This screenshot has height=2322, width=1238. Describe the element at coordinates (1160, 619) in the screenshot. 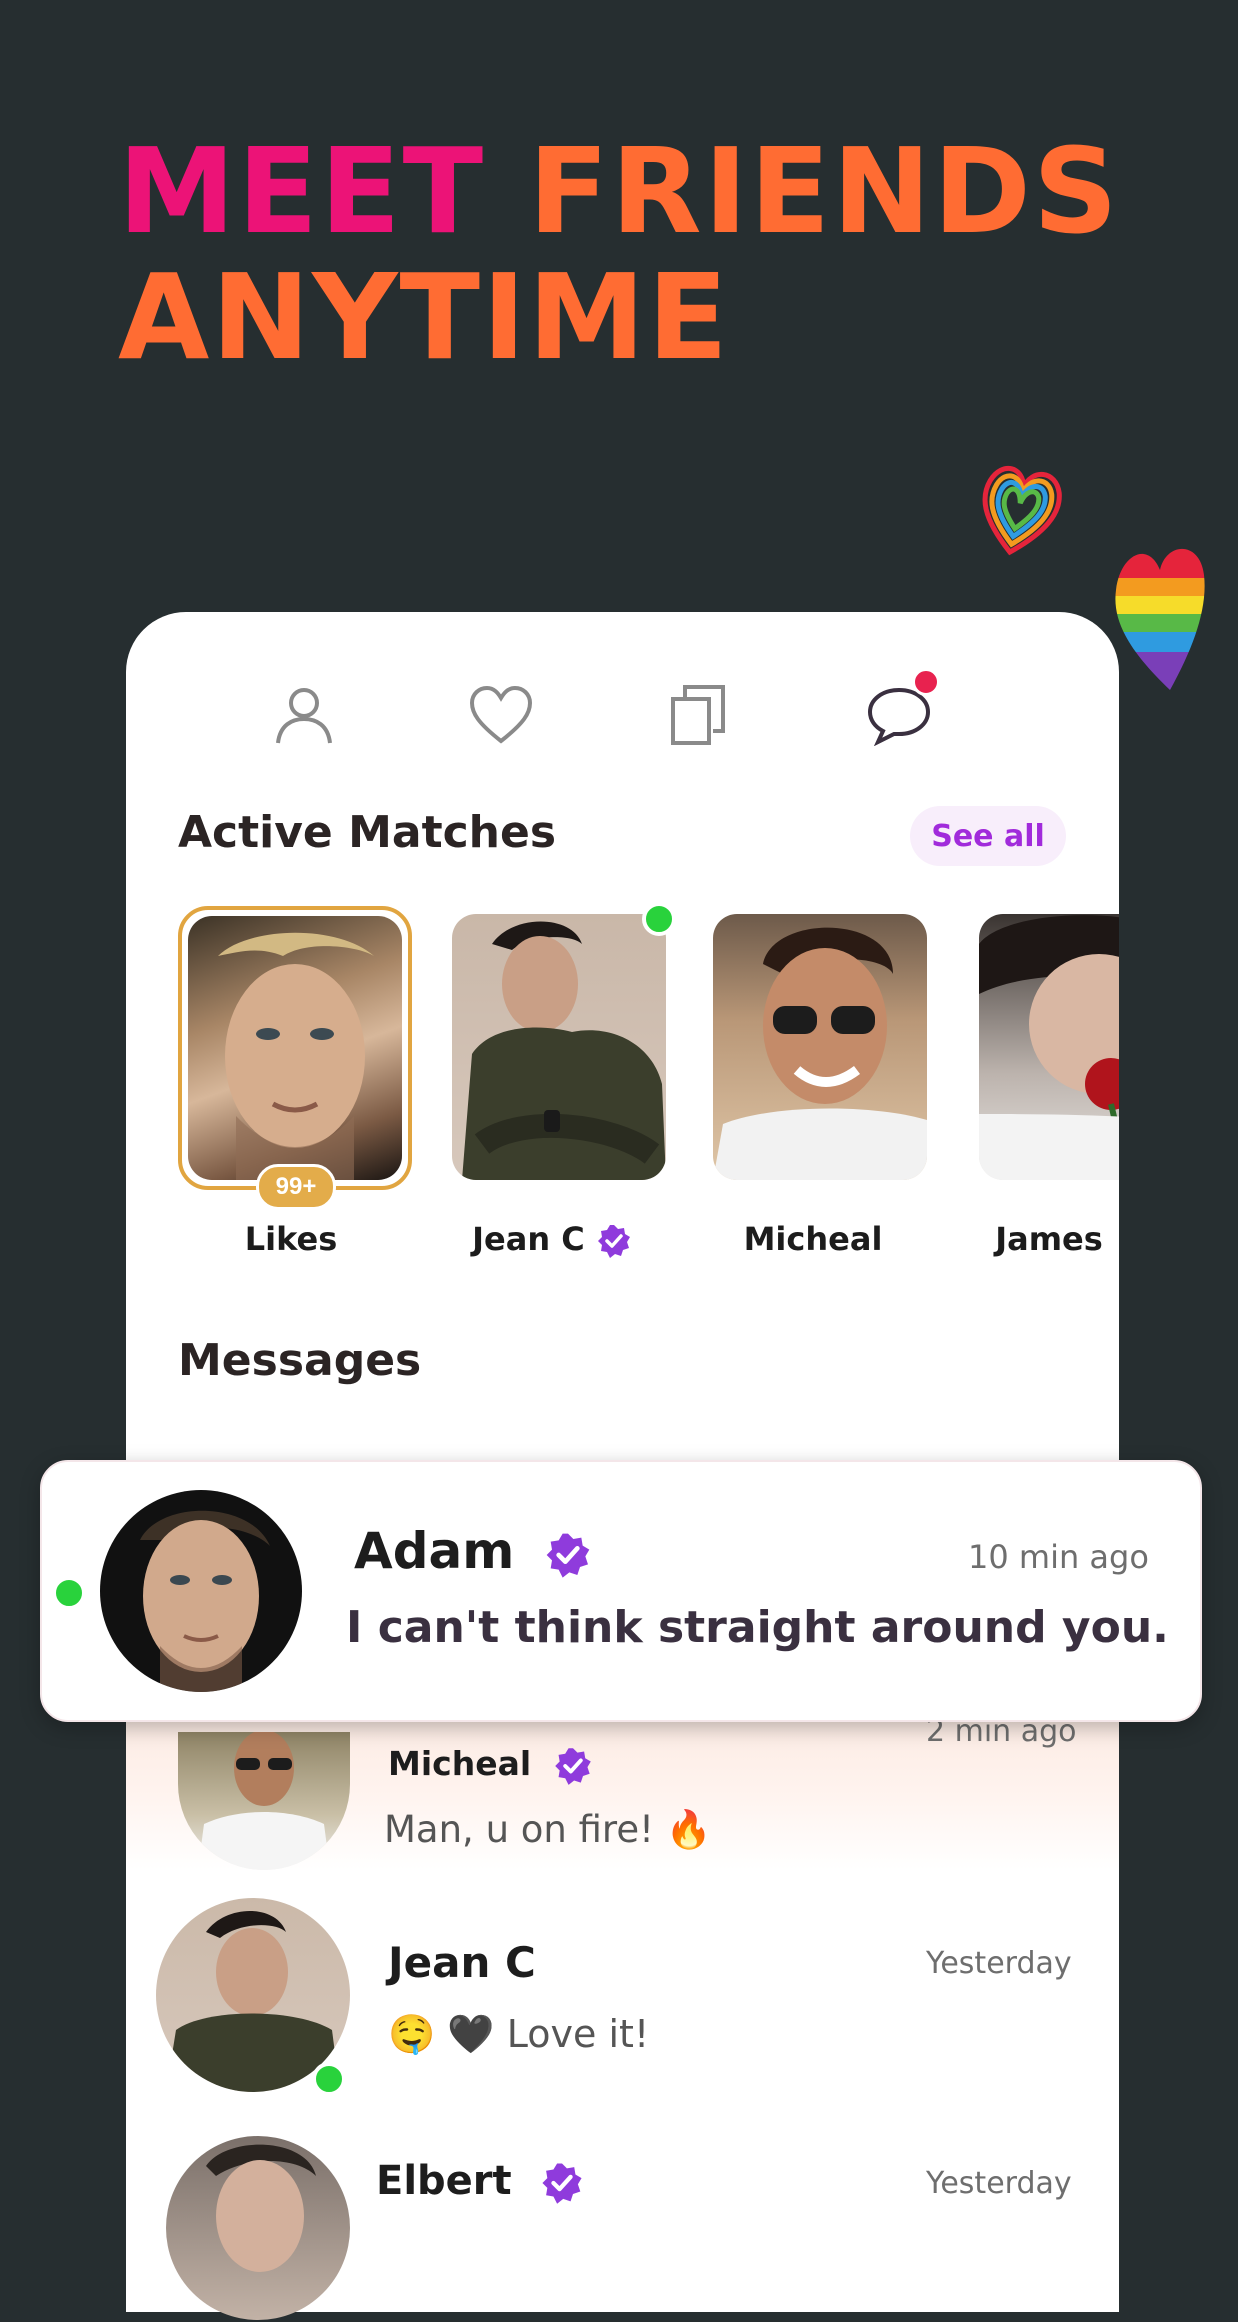

I see `rainbow-heart-icon` at that location.